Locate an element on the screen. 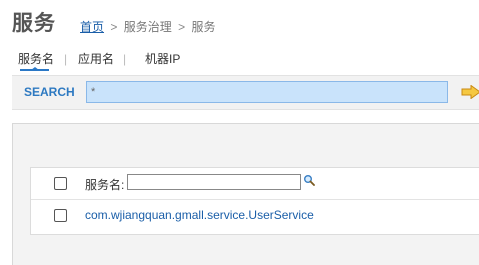 This screenshot has height=265, width=479. search-bar: SEARCH is located at coordinates (245, 92).